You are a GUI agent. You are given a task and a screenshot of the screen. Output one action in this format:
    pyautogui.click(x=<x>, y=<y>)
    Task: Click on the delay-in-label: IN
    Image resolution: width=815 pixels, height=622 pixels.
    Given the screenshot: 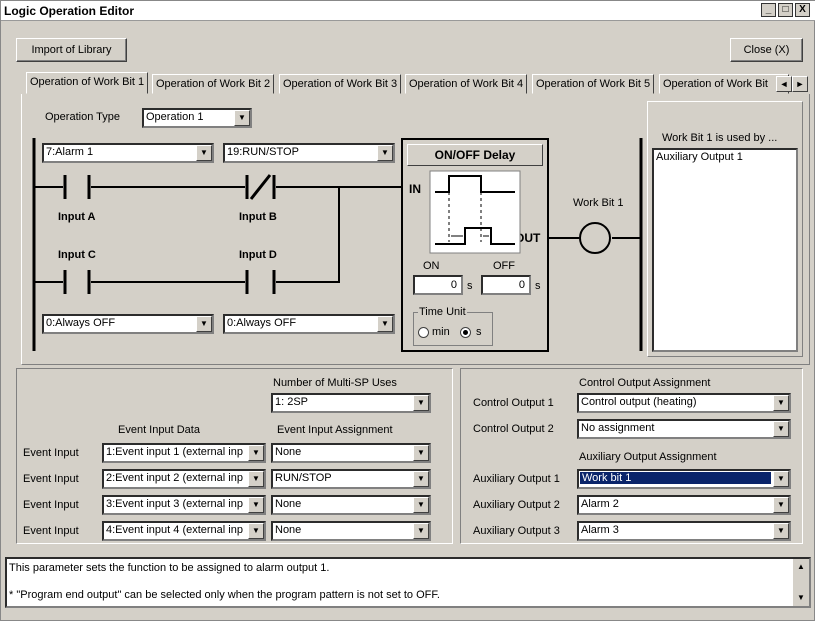 What is the action you would take?
    pyautogui.click(x=415, y=189)
    